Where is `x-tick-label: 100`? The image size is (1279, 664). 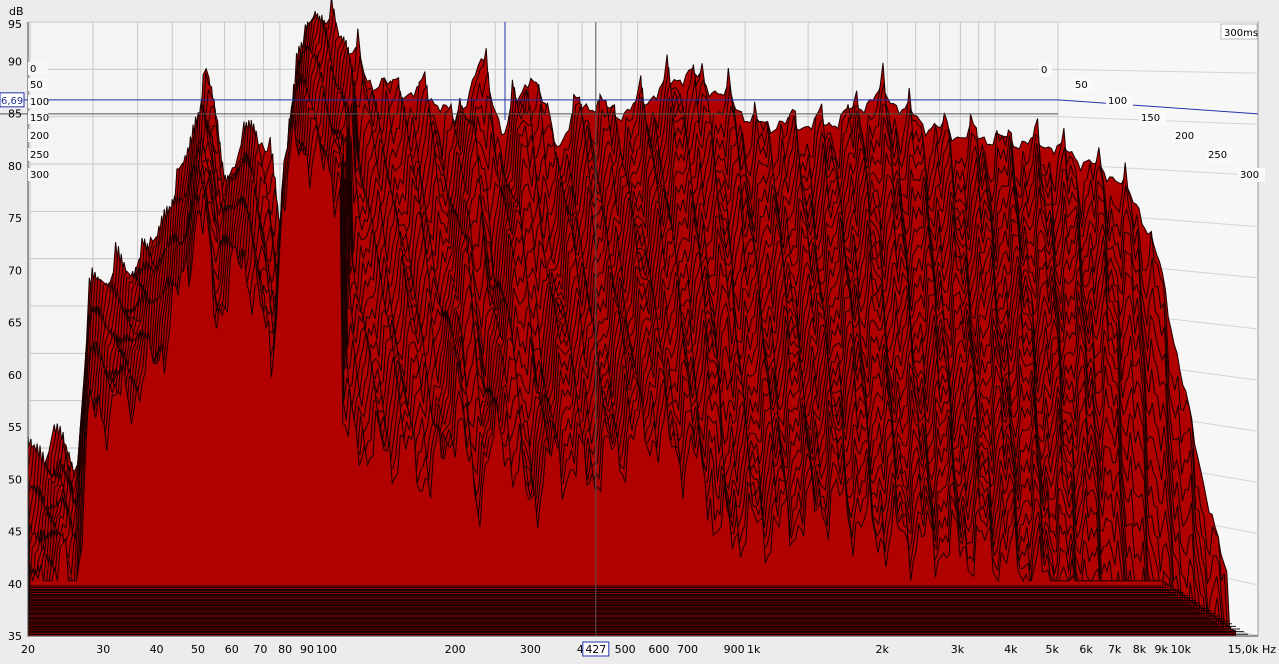
x-tick-label: 100 is located at coordinates (326, 649).